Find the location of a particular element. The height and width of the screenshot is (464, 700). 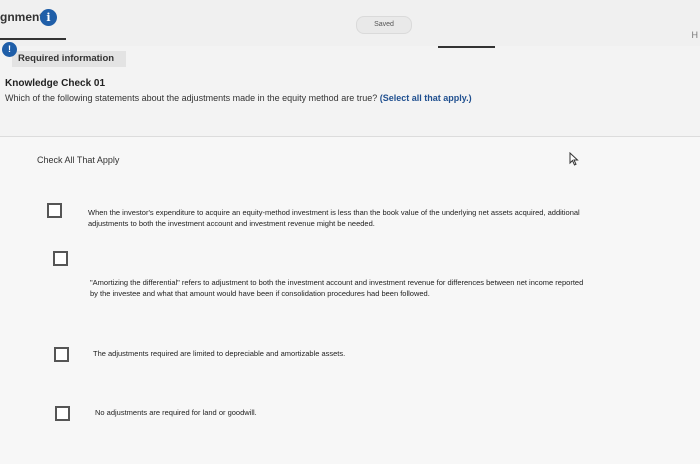

required-info-label: Required information is located at coordinates (66, 58).